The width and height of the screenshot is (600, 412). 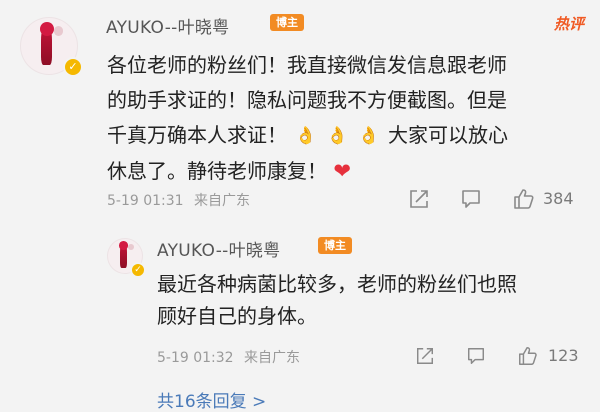 What do you see at coordinates (195, 358) in the screenshot?
I see `reply-timestamp: 5-19 01:32` at bounding box center [195, 358].